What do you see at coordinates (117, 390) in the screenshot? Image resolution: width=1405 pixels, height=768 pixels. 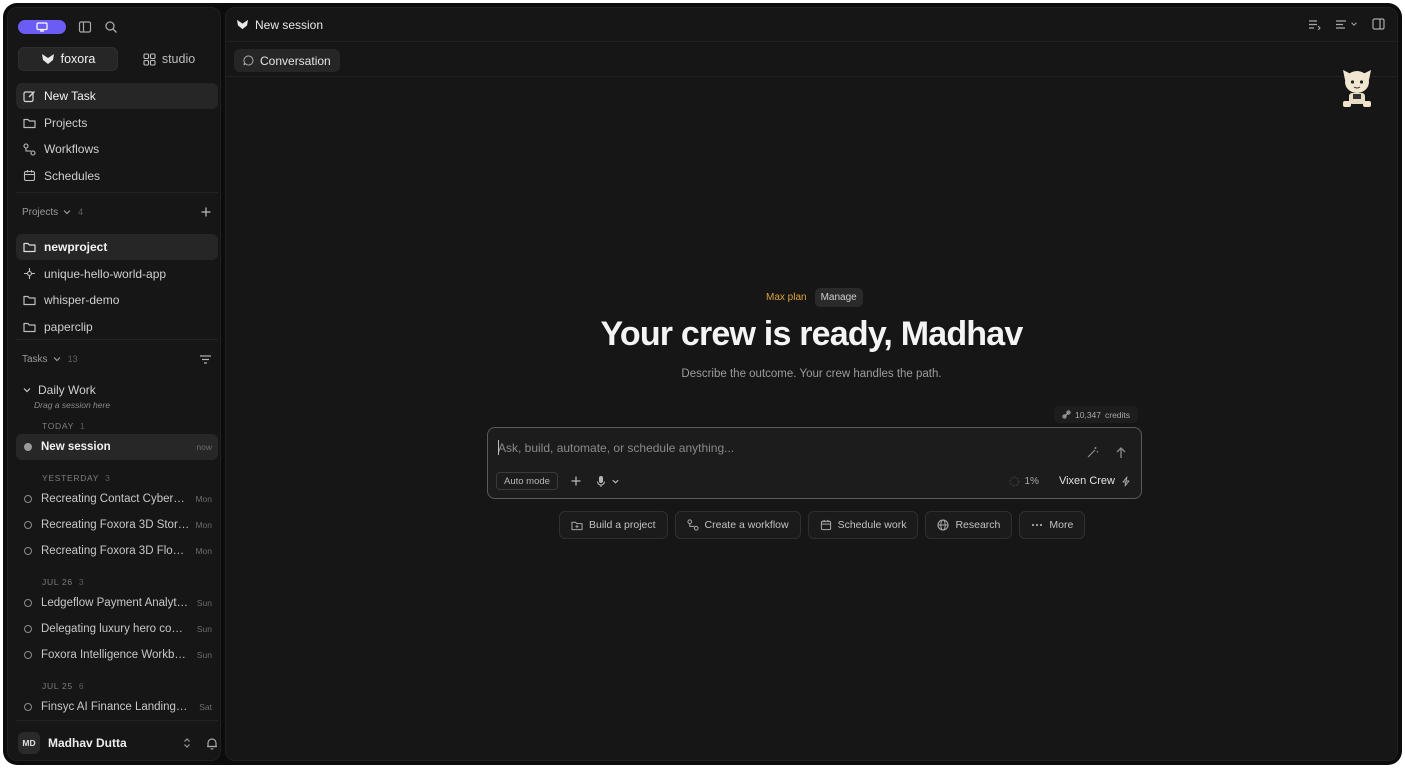 I see `daily-work-group: Daily Work` at bounding box center [117, 390].